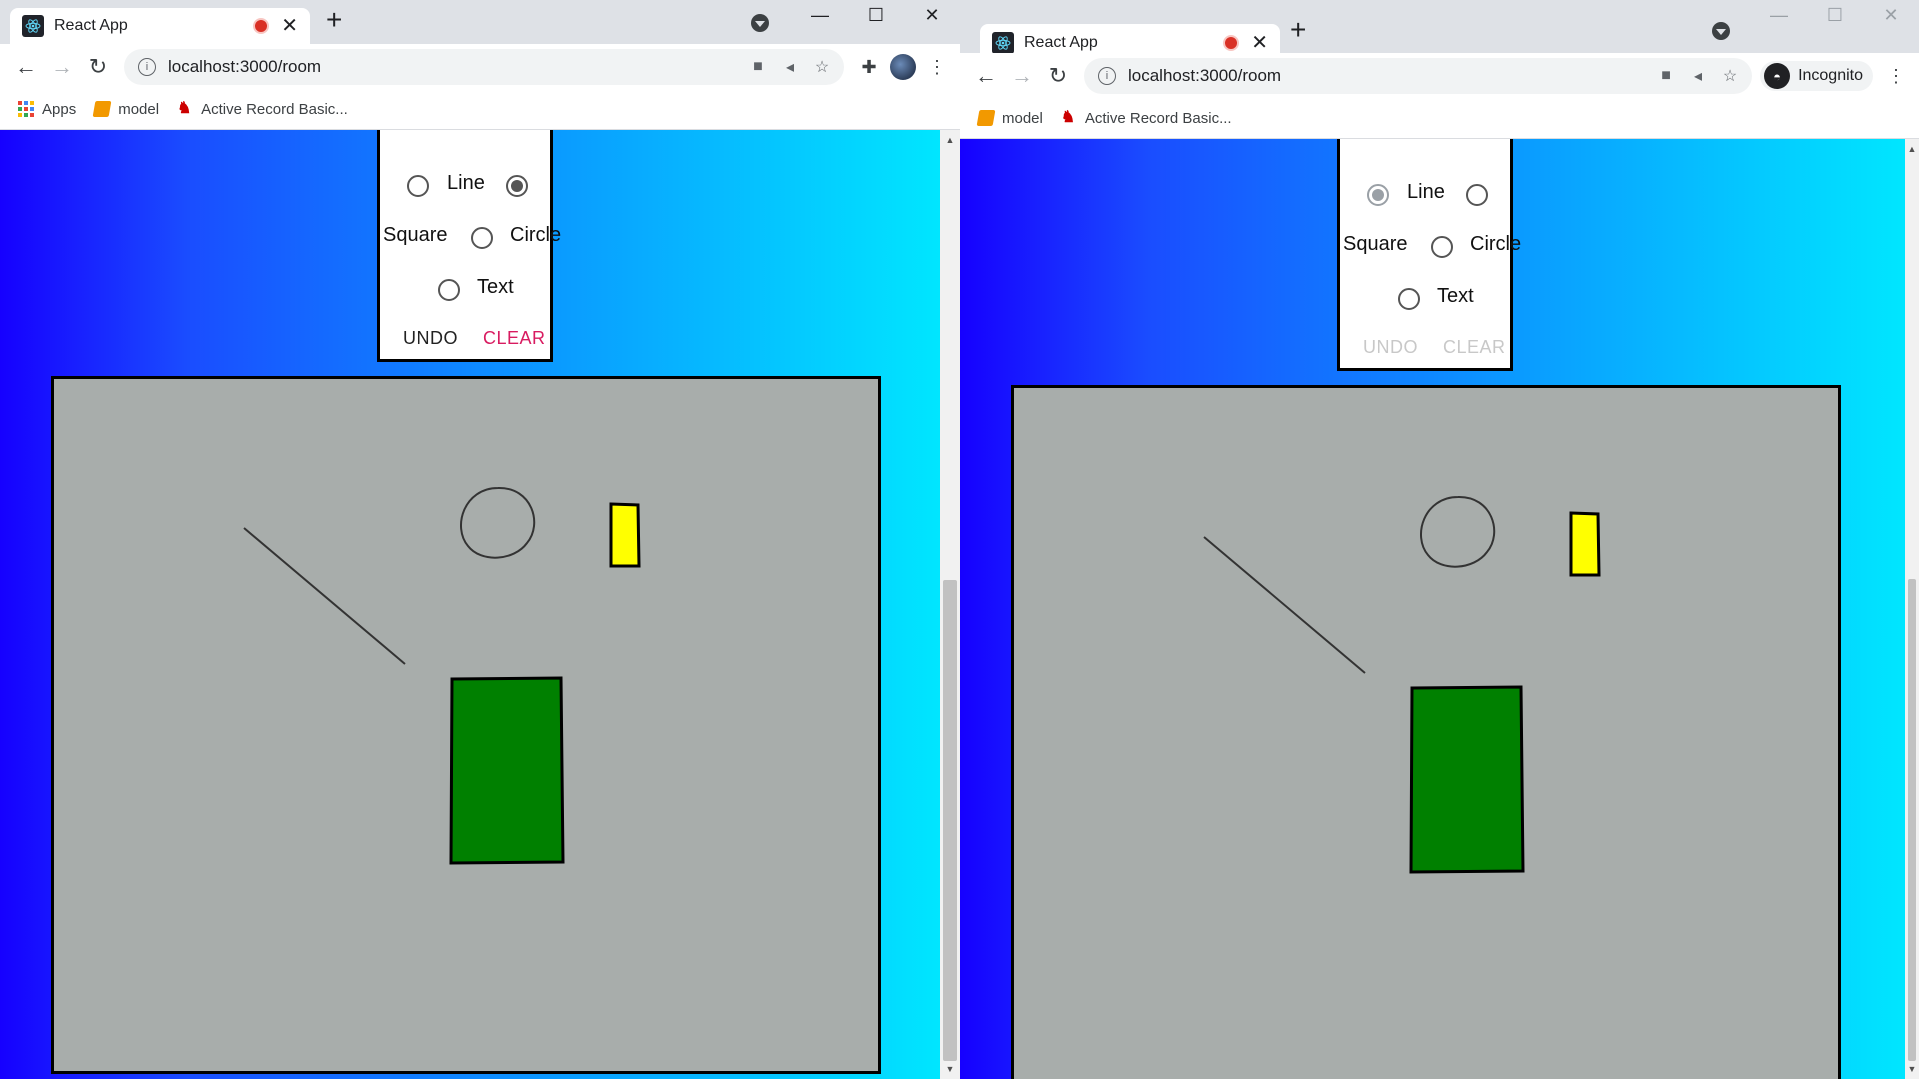 The height and width of the screenshot is (1079, 1919). I want to click on canvas-circle-shape, so click(1458, 531).